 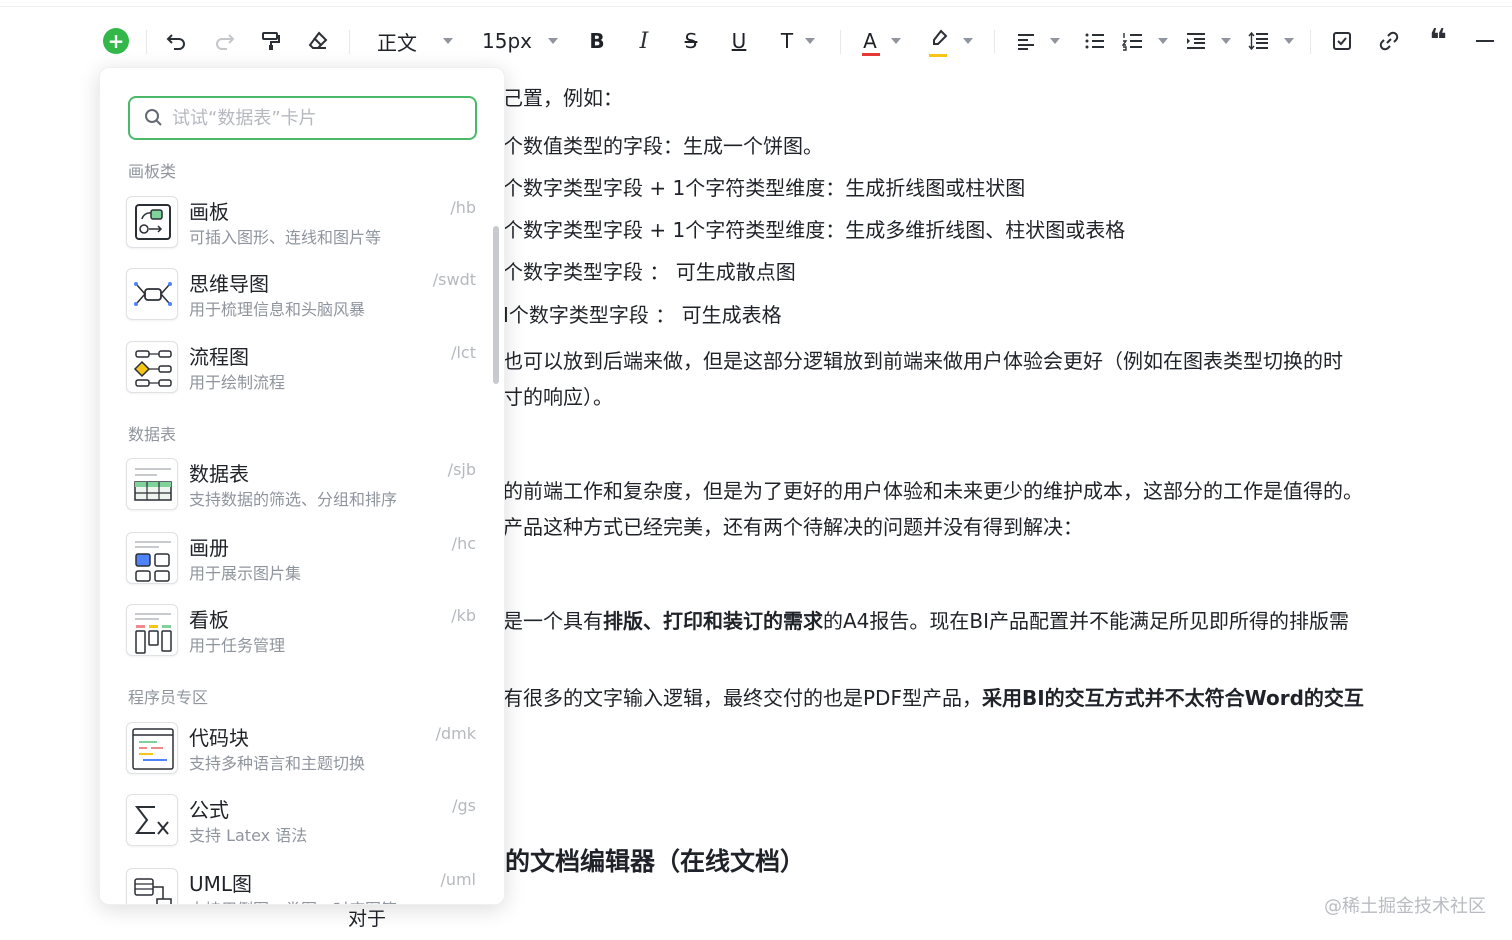 What do you see at coordinates (219, 357) in the screenshot?
I see `menu-item-title: 流程图` at bounding box center [219, 357].